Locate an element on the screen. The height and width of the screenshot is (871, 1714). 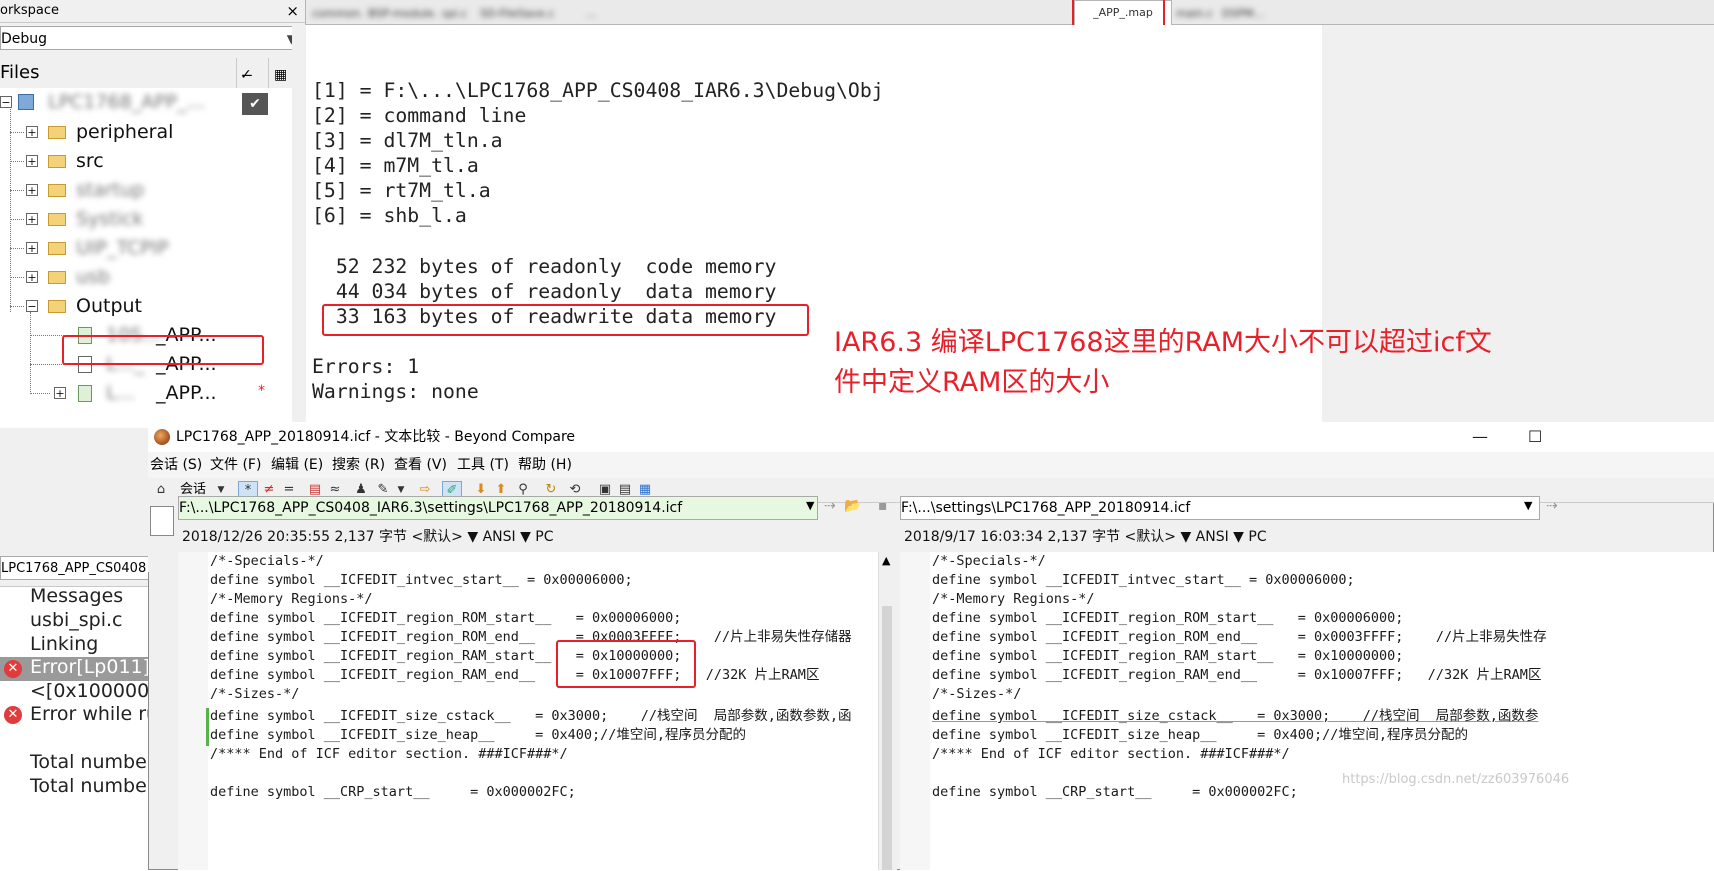
left-pane-scrollbar: ▲ is located at coordinates (887, 711).